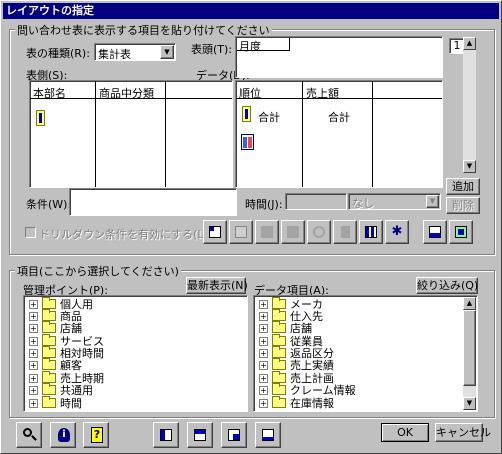  I want to click on chart-icon, so click(435, 232).